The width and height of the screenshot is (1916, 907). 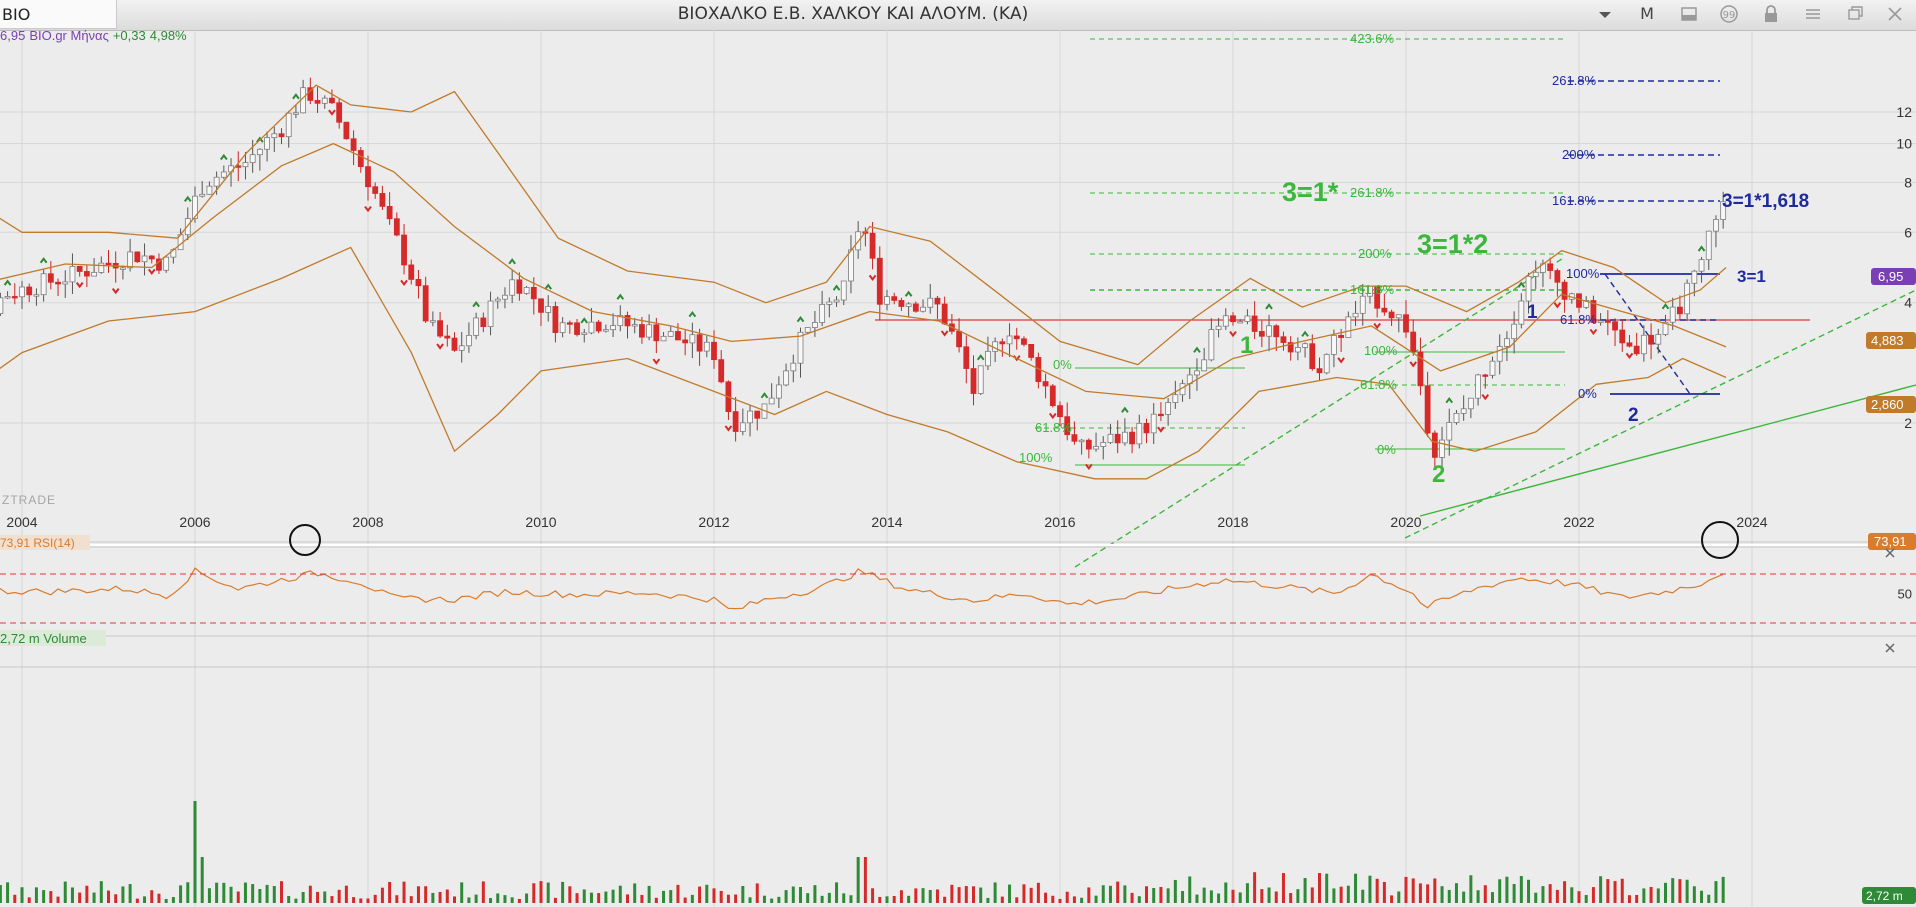 What do you see at coordinates (1372, 192) in the screenshot?
I see `svg-text: 261.8%` at bounding box center [1372, 192].